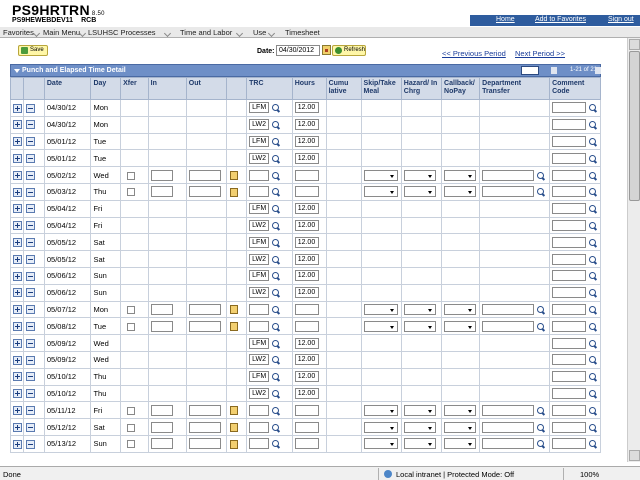  I want to click on col-day: Day, so click(106, 88).